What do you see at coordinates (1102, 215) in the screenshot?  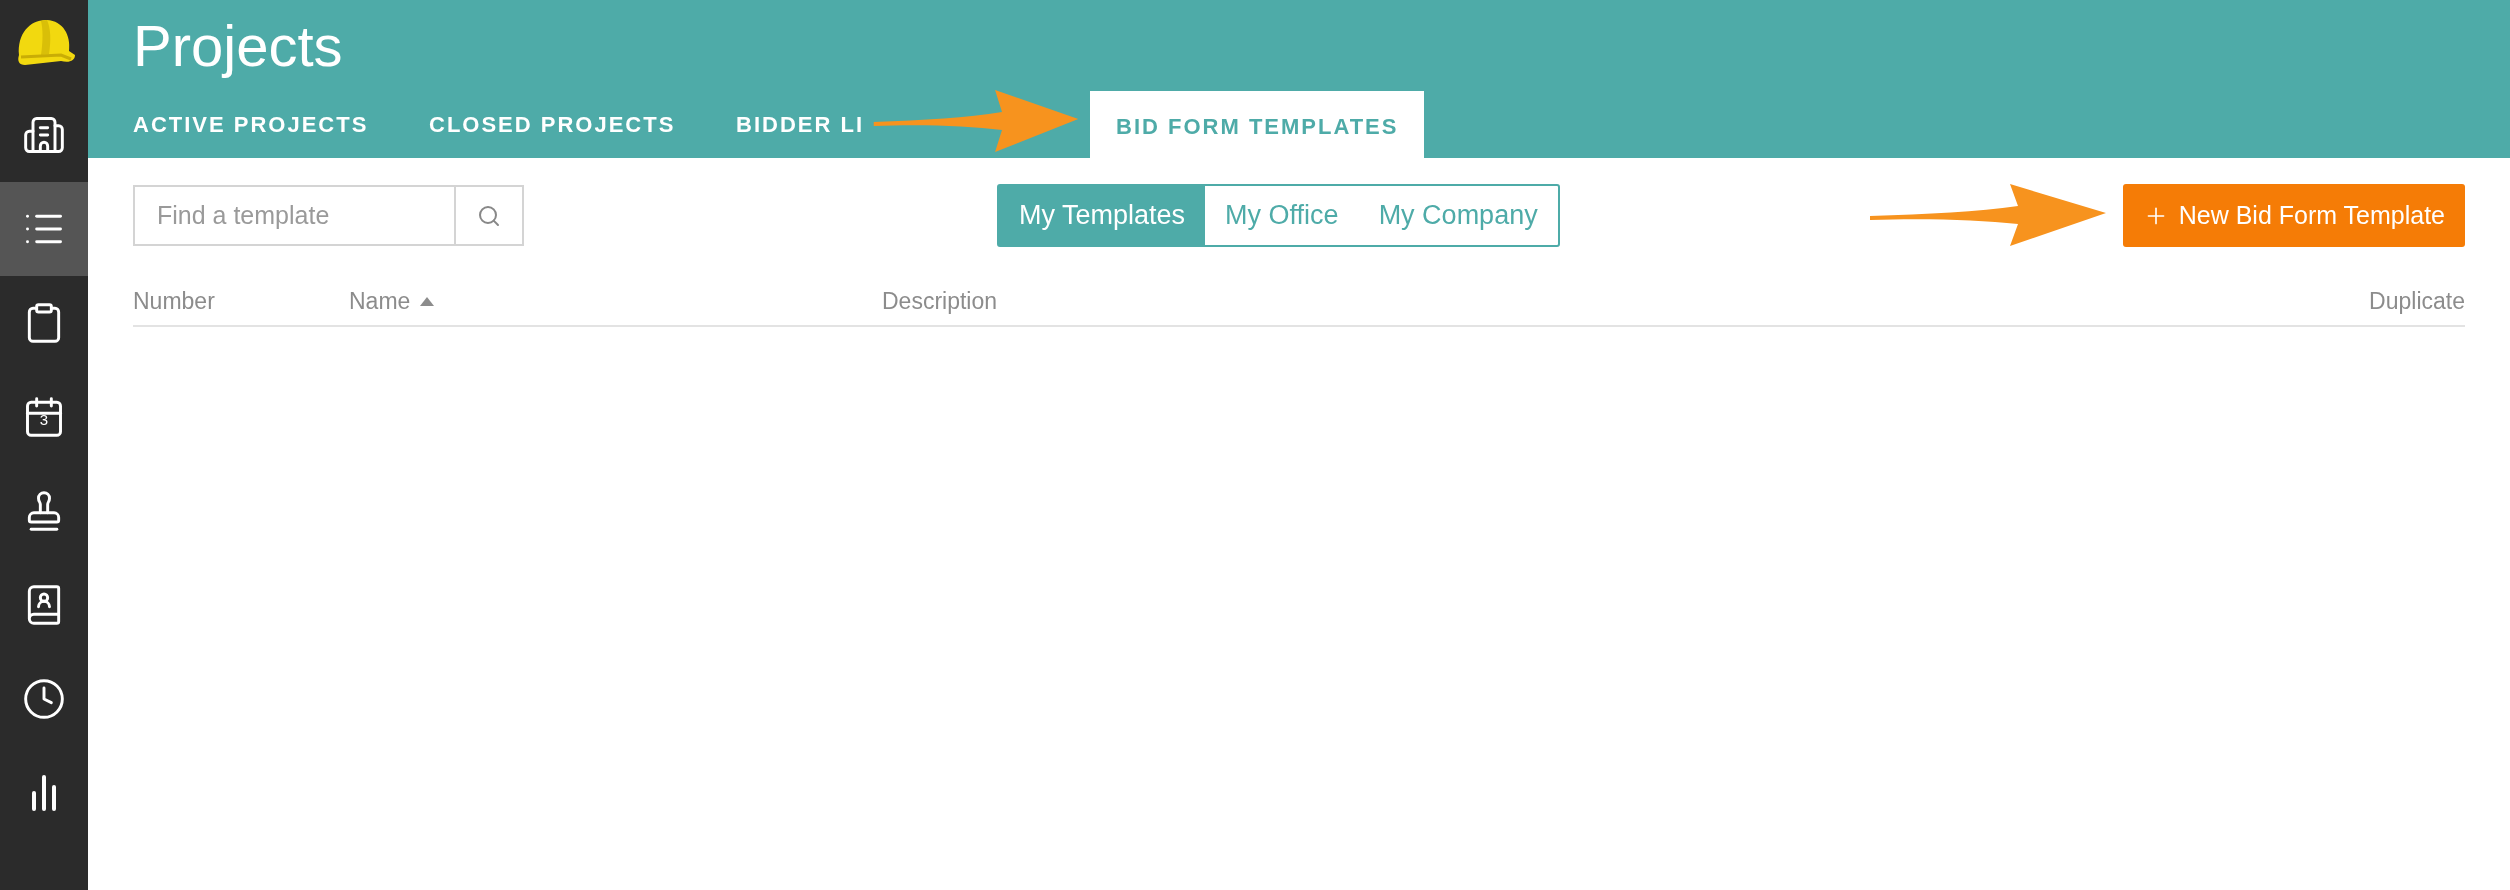 I see `scope-toggle: My Templates` at bounding box center [1102, 215].